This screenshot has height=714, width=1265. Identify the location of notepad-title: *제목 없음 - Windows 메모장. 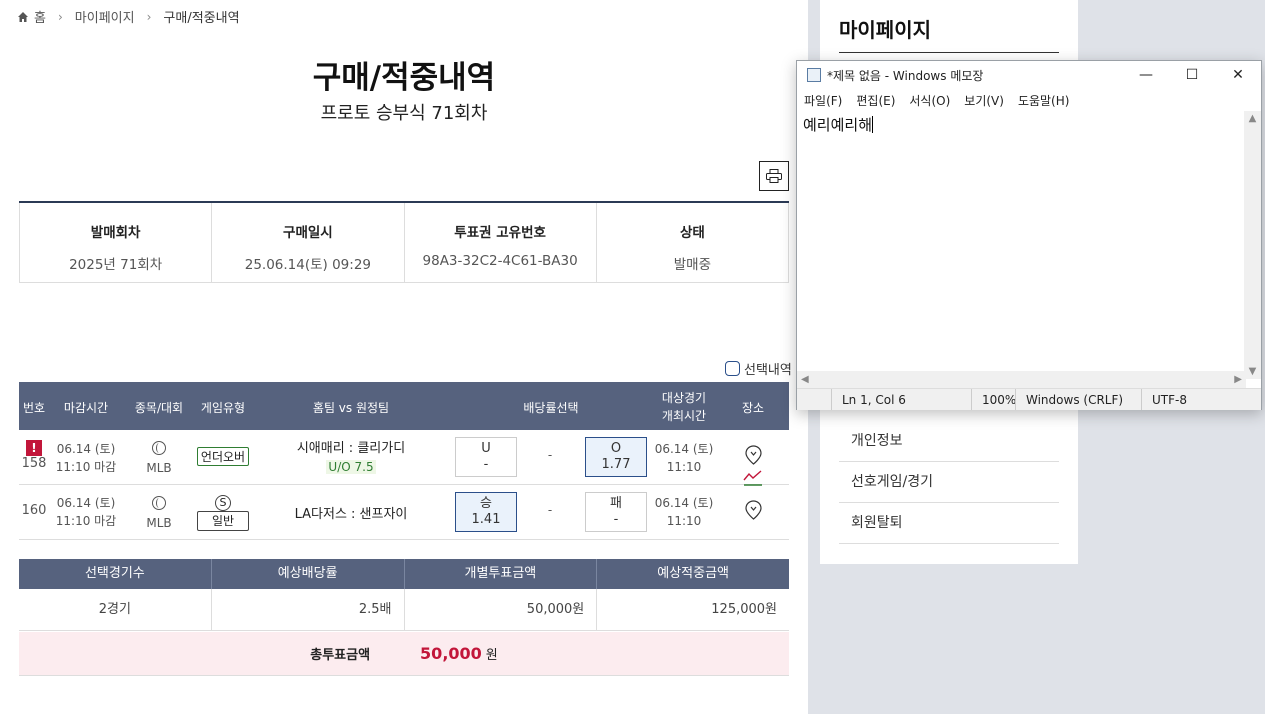
(905, 75).